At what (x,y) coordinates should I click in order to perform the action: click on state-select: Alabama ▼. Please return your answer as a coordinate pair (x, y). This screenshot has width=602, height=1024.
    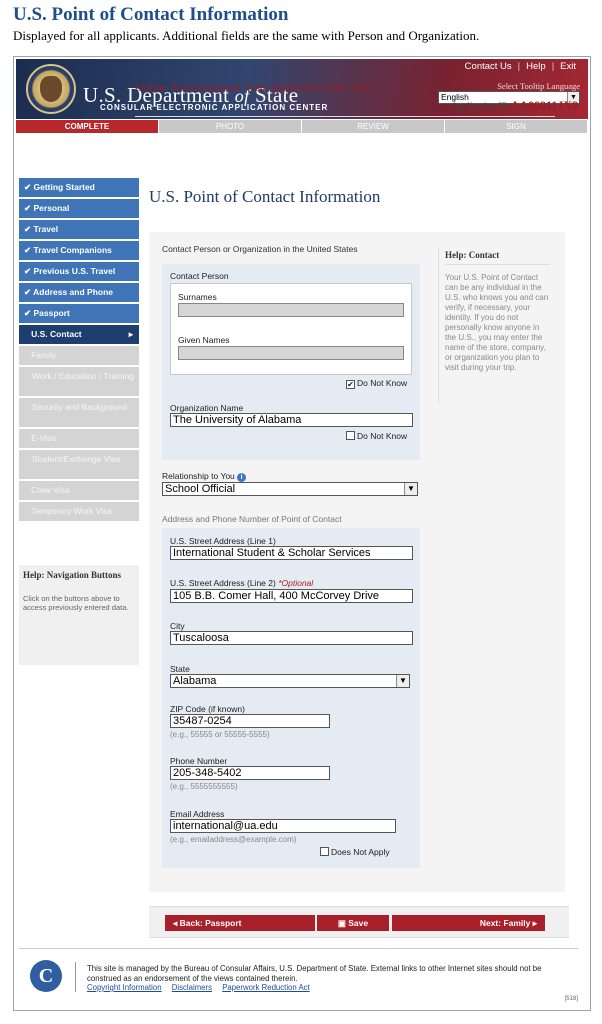
    Looking at the image, I should click on (290, 681).